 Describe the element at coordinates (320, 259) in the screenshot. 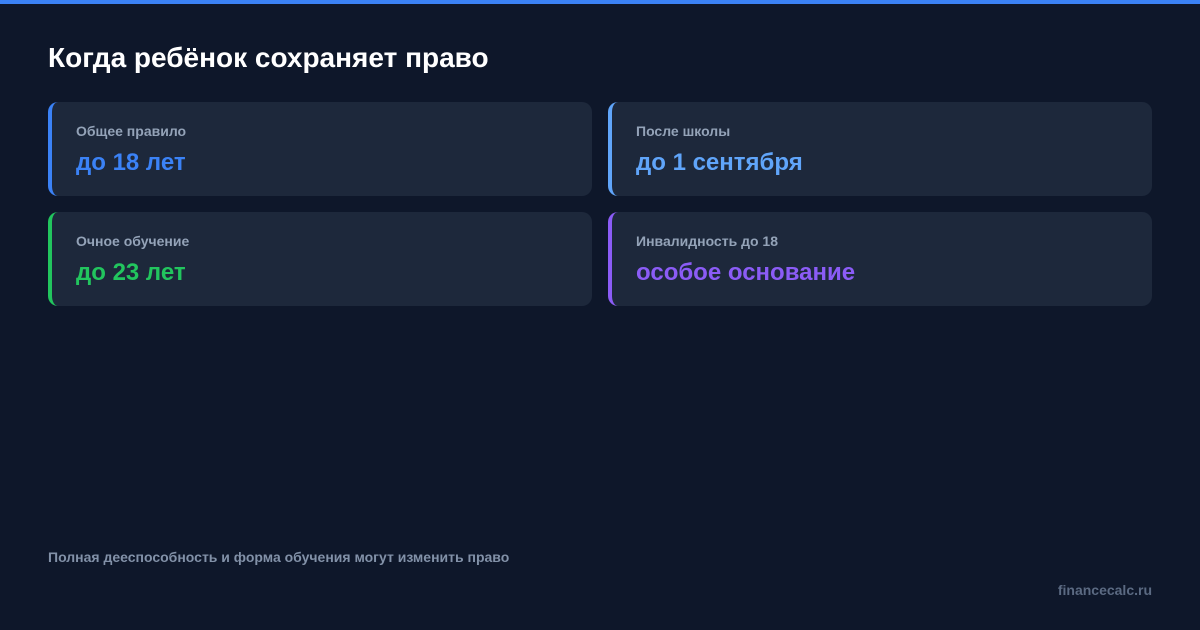

I see `card-full-time-study: Очное обучение до 23 лет` at that location.